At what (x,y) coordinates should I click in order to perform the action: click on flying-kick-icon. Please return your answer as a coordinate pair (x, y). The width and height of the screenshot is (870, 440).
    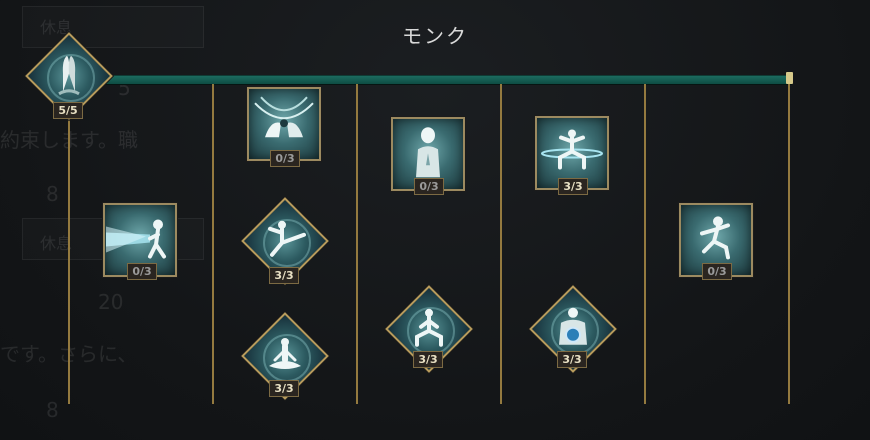
    Looking at the image, I should click on (287, 238).